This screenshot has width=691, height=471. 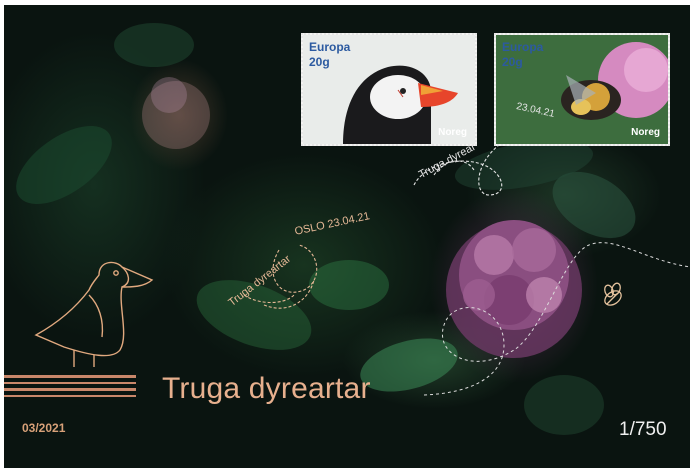 I want to click on edition-number: 1/750, so click(x=643, y=429).